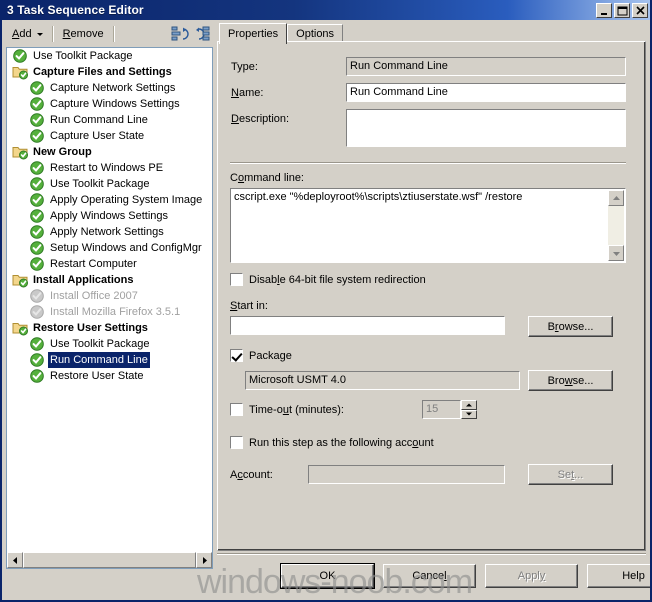  What do you see at coordinates (236, 355) in the screenshot?
I see `package-checkbox` at bounding box center [236, 355].